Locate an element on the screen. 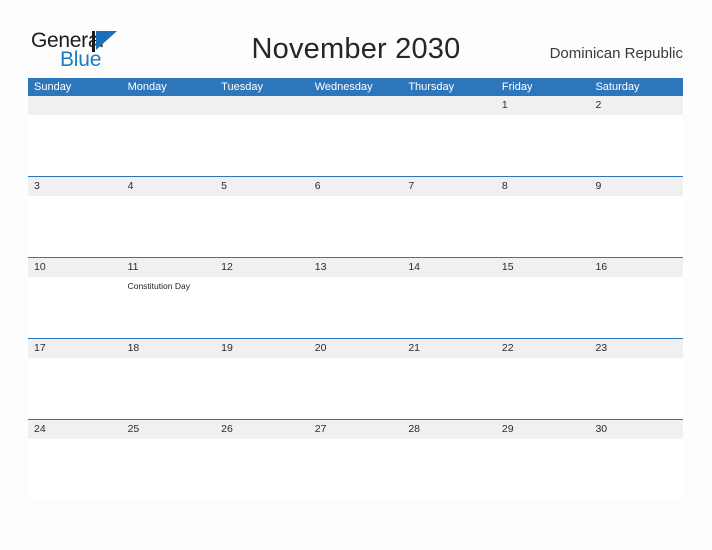  calendar-day-cell: 28 is located at coordinates (449, 460).